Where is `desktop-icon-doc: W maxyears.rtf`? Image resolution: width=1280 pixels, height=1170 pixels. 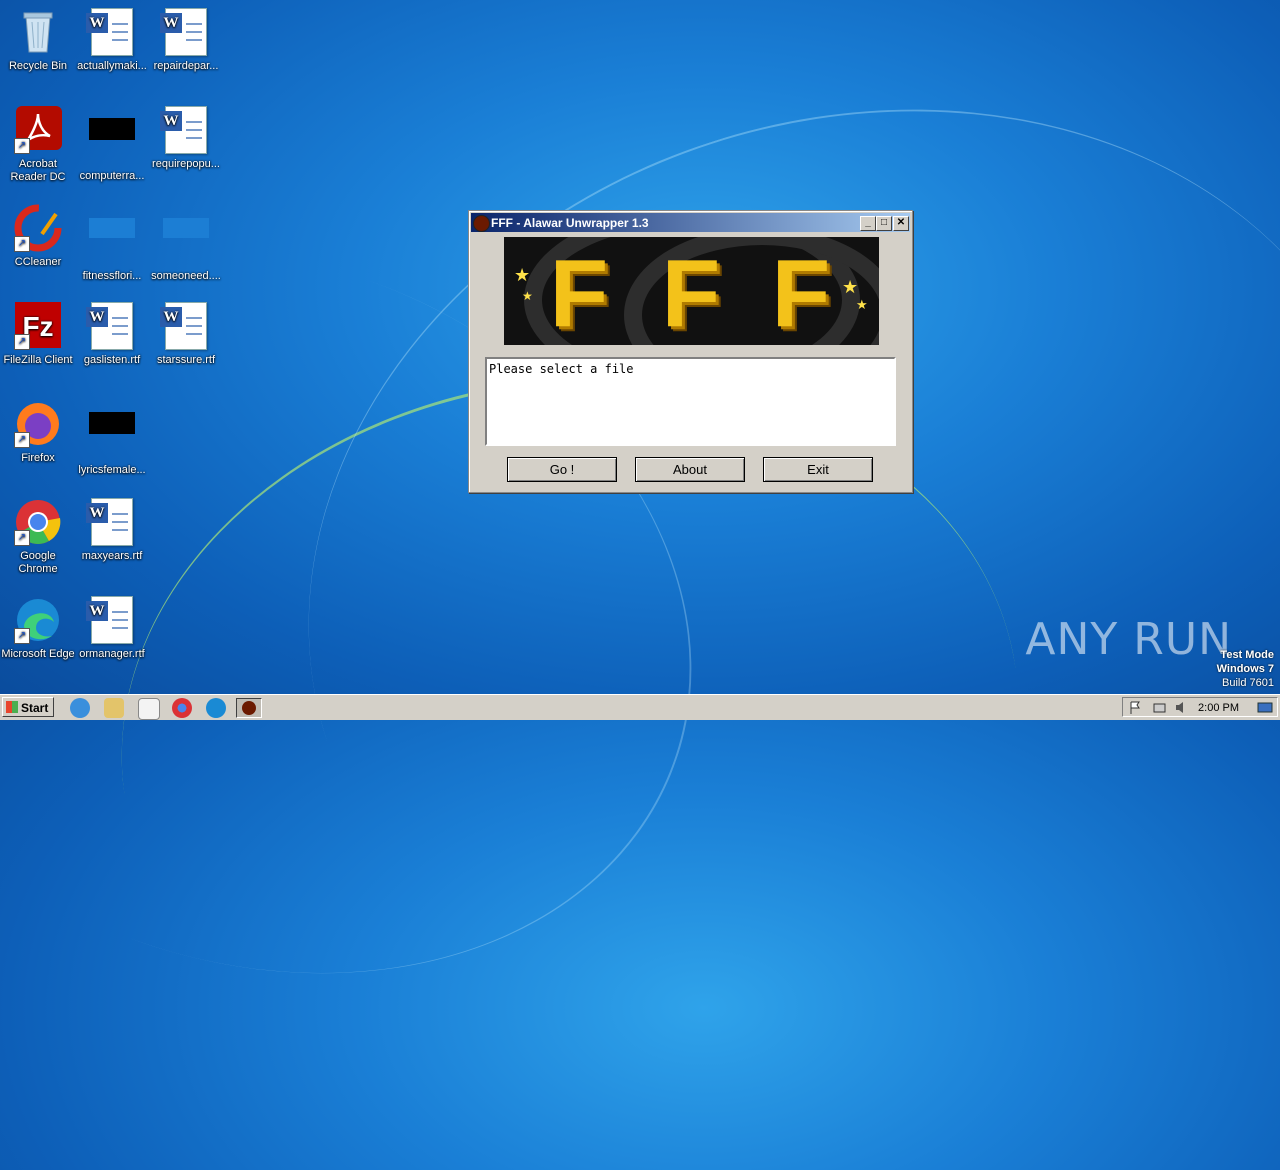 desktop-icon-doc: W maxyears.rtf is located at coordinates (112, 530).